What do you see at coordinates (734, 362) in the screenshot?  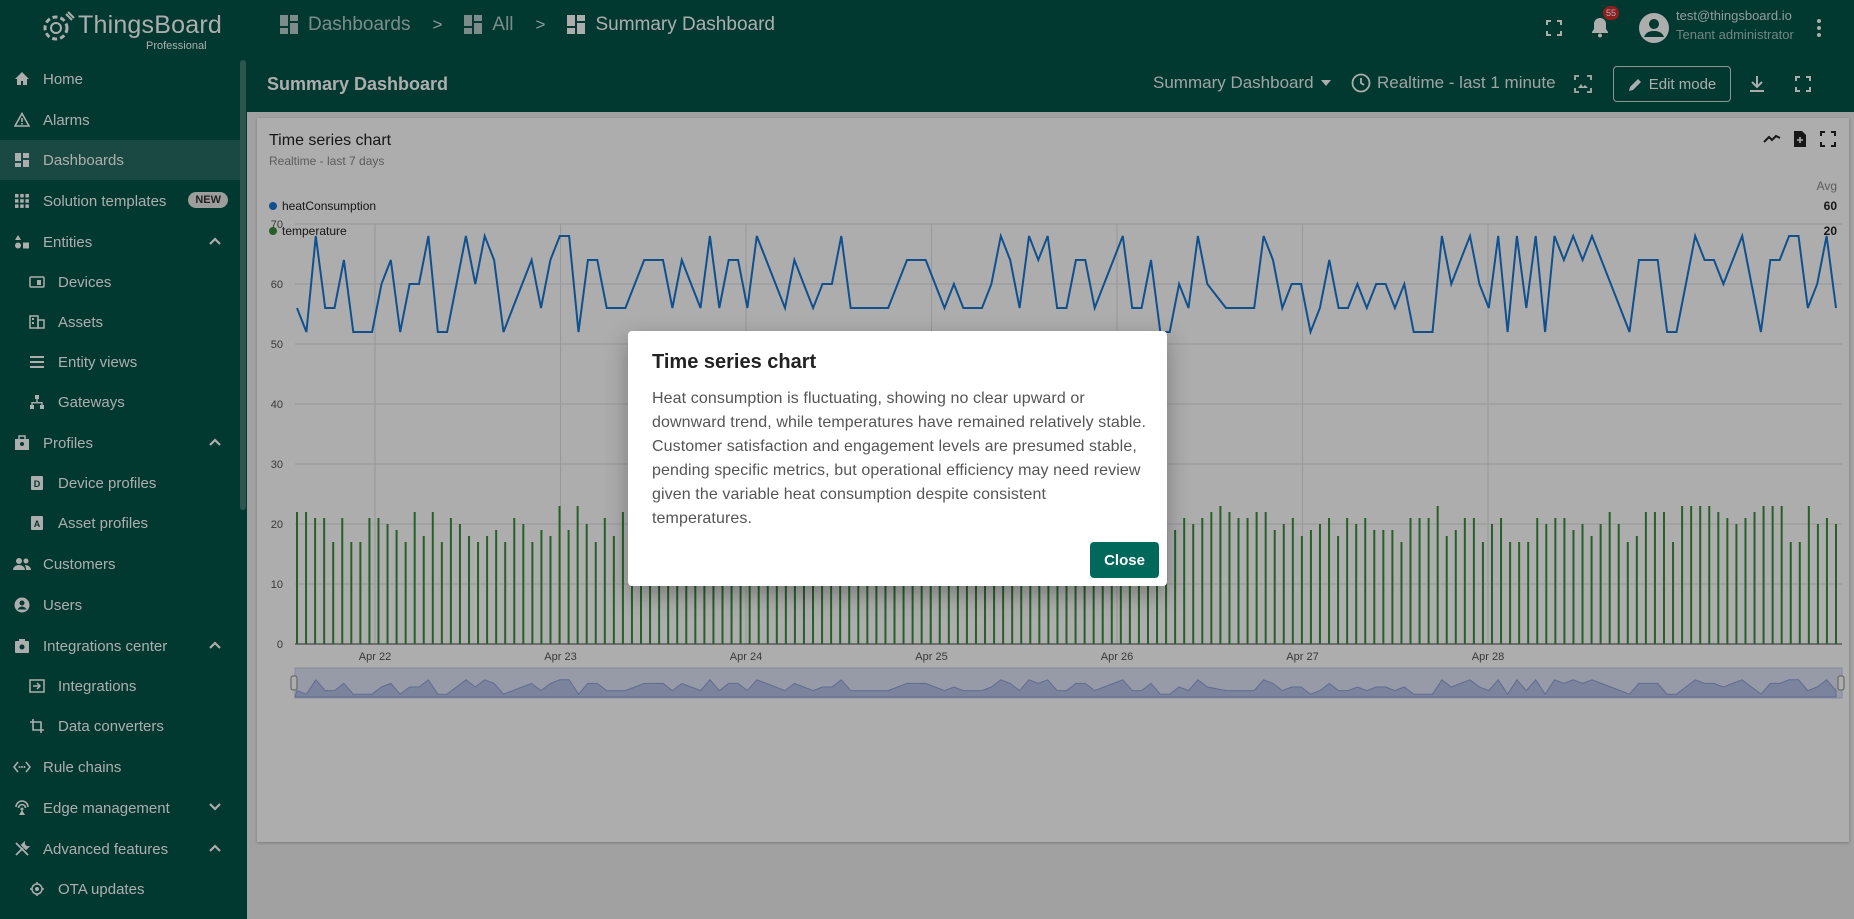 I see `dialog-title: Time series chart` at bounding box center [734, 362].